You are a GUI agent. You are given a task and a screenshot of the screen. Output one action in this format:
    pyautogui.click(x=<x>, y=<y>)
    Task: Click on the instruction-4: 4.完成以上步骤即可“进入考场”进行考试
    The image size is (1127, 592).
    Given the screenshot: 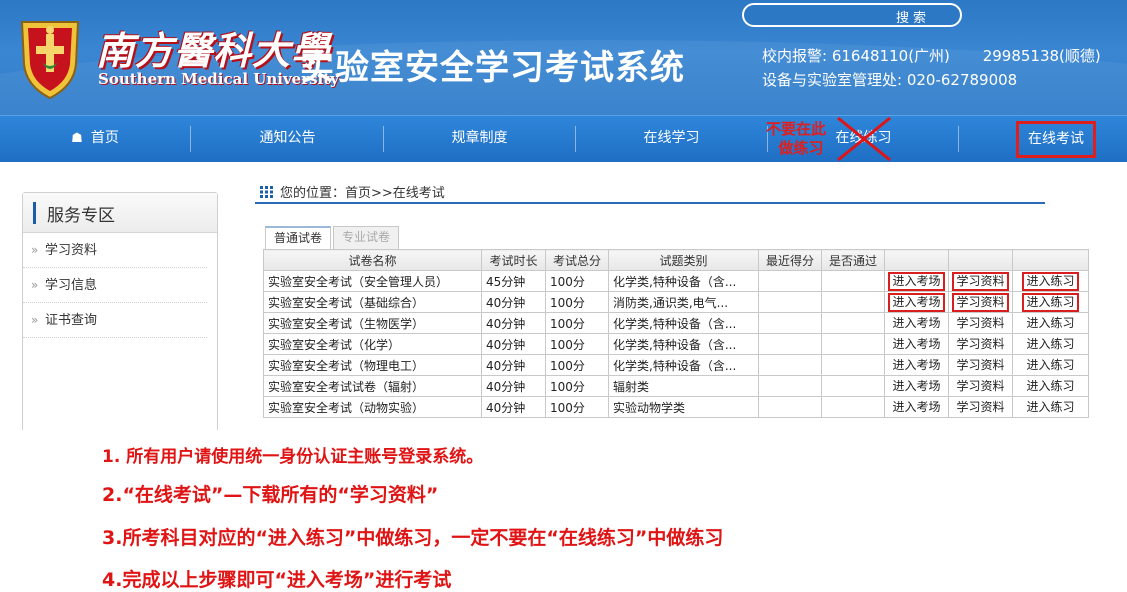 What is the action you would take?
    pyautogui.click(x=277, y=580)
    